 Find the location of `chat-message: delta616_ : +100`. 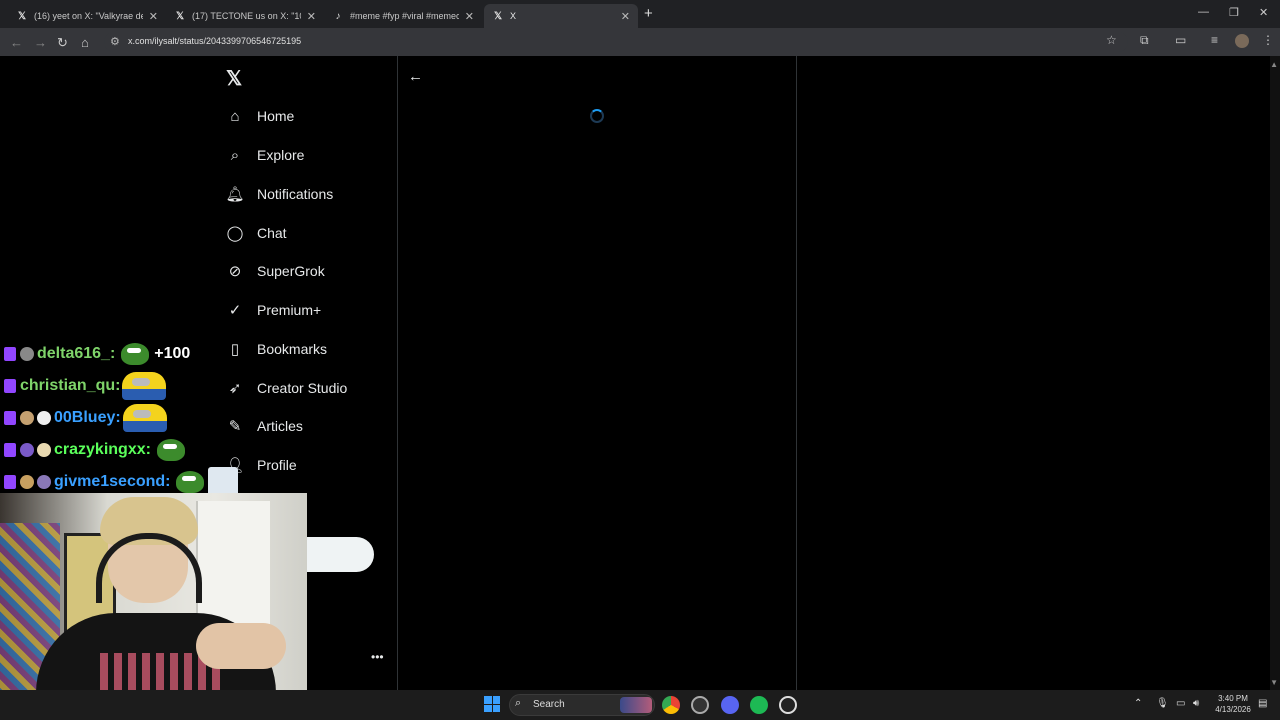

chat-message: delta616_ : +100 is located at coordinates (154, 354).